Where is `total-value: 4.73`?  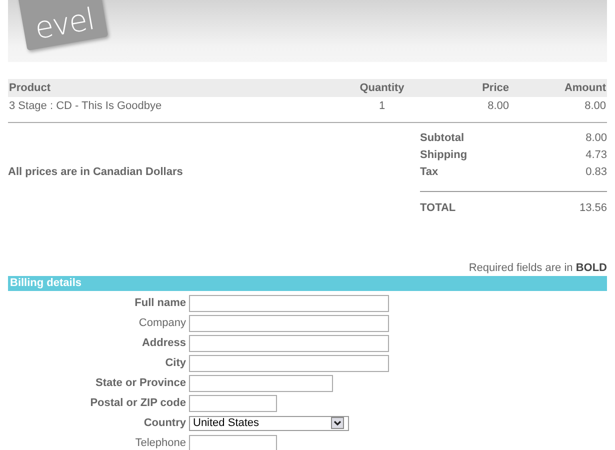 total-value: 4.73 is located at coordinates (596, 156).